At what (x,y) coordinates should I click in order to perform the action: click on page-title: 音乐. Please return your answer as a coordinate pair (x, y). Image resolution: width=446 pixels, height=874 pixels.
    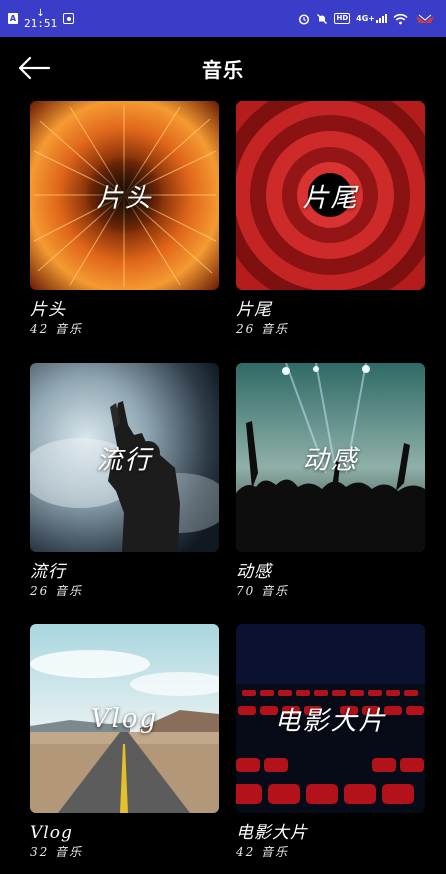
    Looking at the image, I should click on (223, 70).